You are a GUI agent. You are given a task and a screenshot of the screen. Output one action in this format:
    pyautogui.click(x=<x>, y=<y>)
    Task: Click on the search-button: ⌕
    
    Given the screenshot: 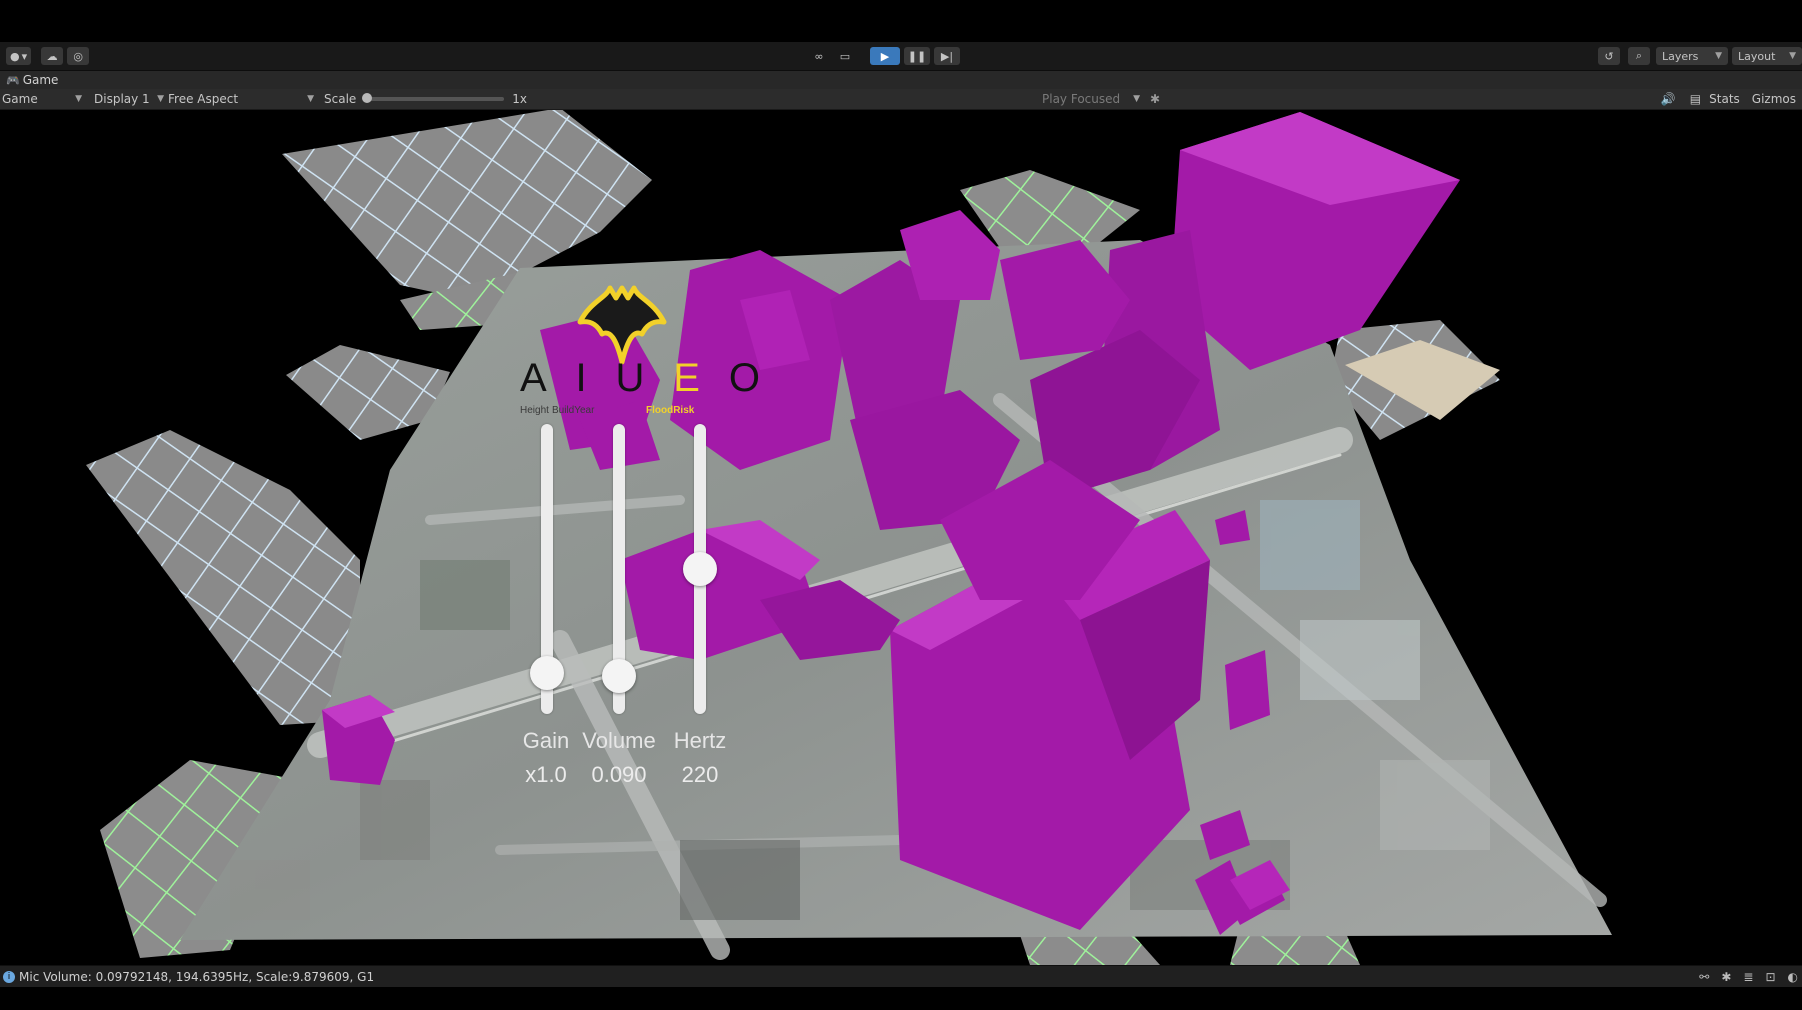 What is the action you would take?
    pyautogui.click(x=1639, y=56)
    